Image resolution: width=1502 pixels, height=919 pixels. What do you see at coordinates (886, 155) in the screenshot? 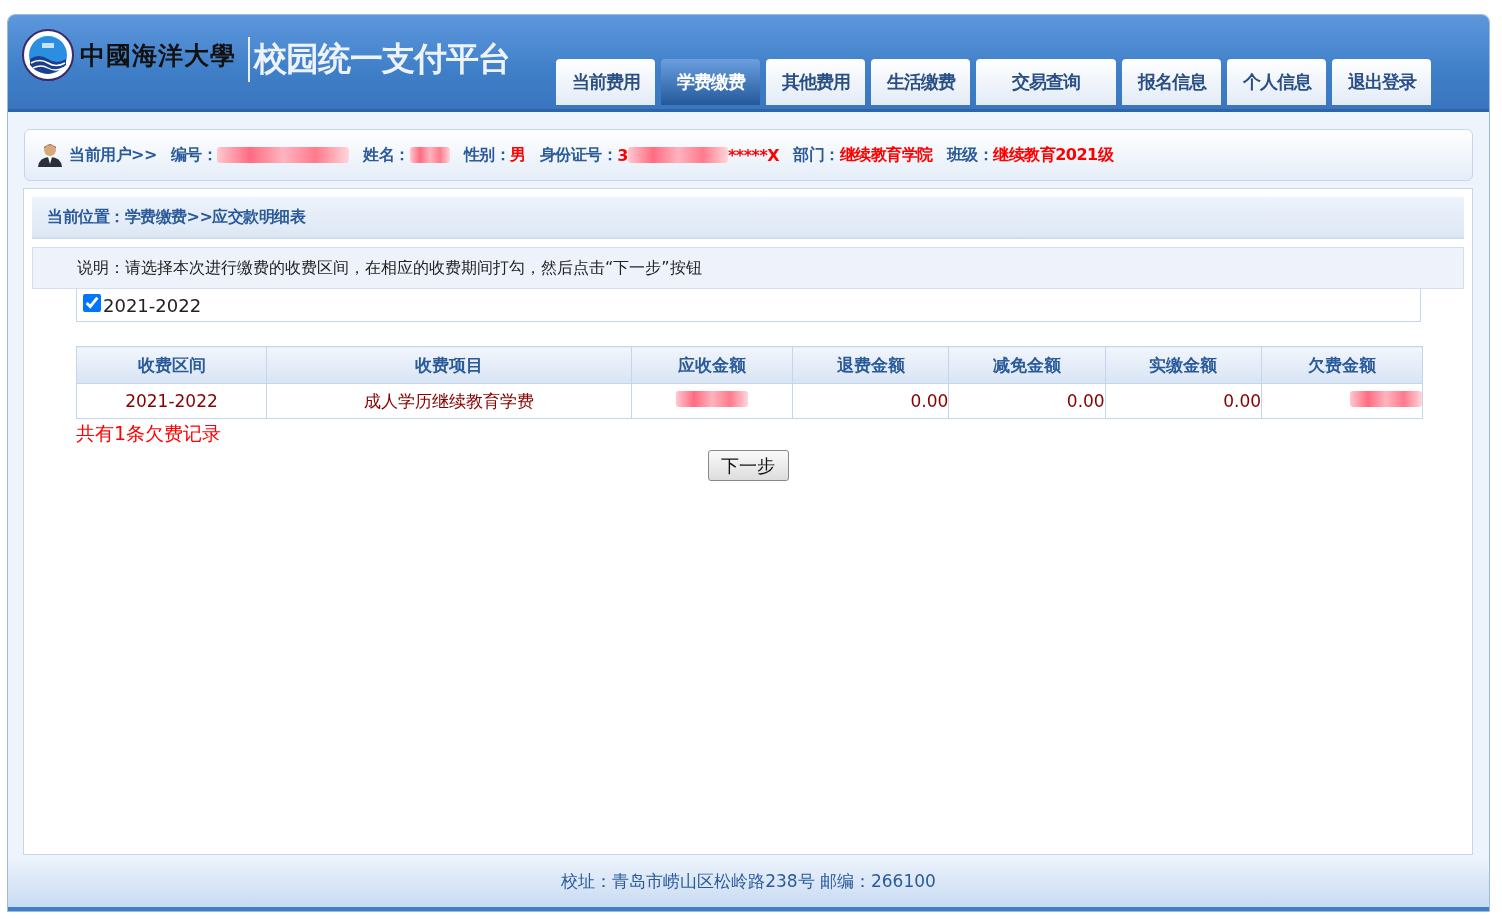
I see `field-value: 继续教育学院` at bounding box center [886, 155].